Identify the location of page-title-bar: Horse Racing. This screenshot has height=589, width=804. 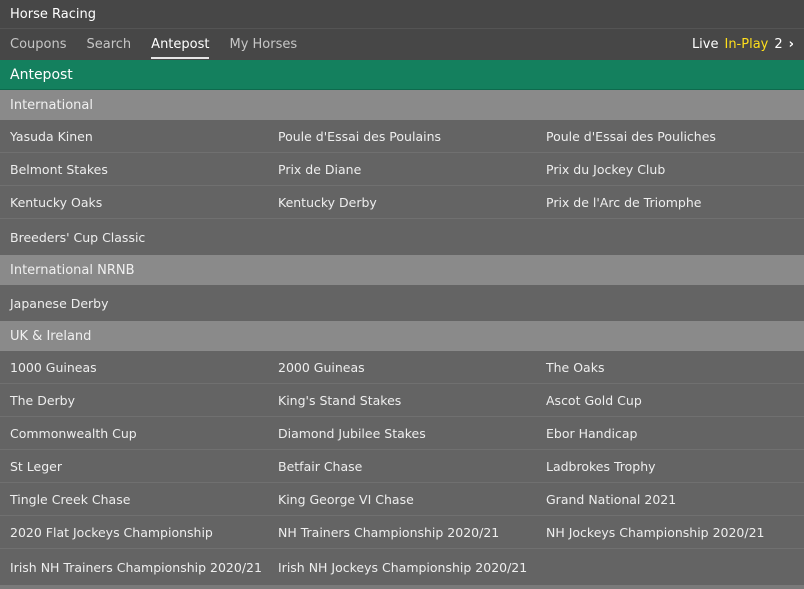
(402, 14).